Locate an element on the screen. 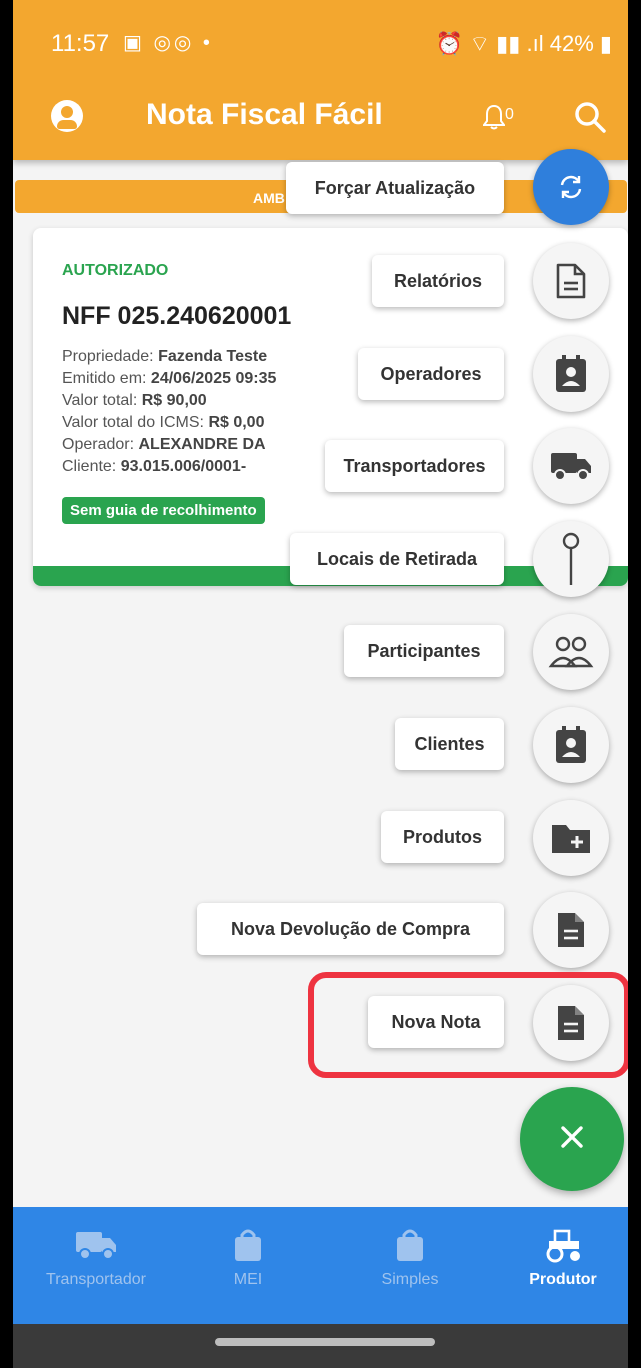 This screenshot has width=641, height=1368. dial-label-transportadores: Transportadores is located at coordinates (414, 466).